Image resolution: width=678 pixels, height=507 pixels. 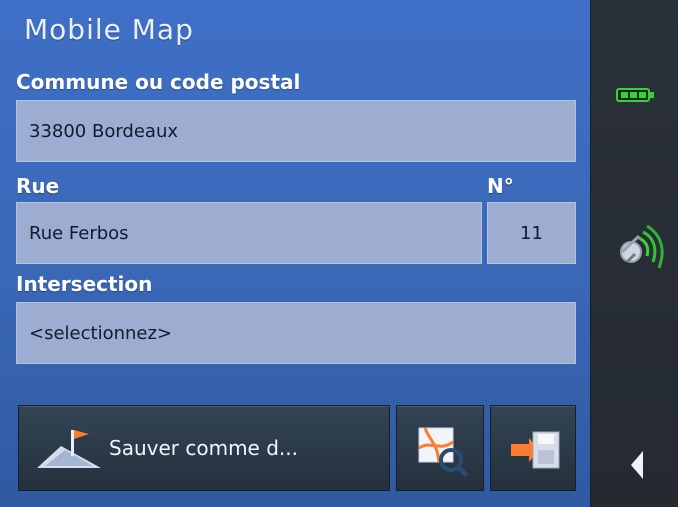 I want to click on commune-field: 33800 Bordeaux, so click(x=296, y=131).